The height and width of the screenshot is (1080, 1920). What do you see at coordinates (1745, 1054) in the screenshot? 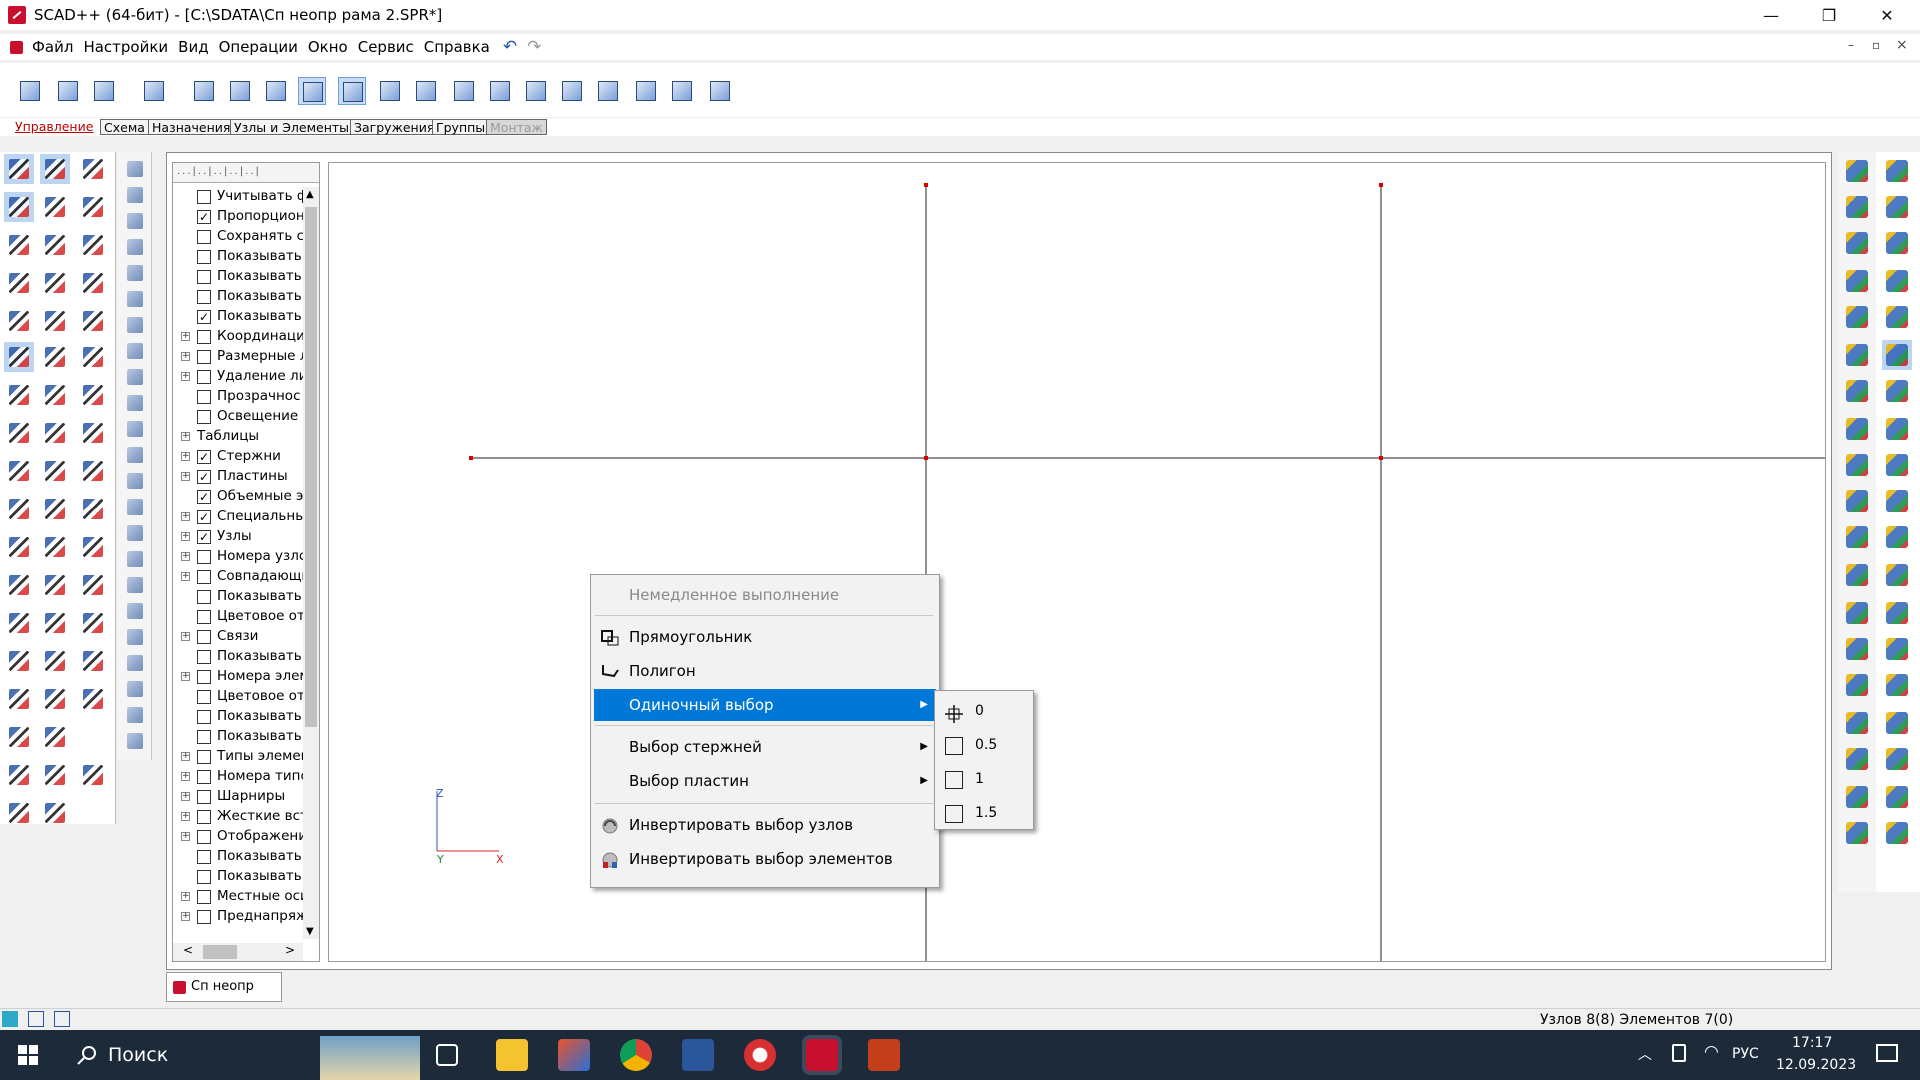
I see `language-indicator: РУС` at bounding box center [1745, 1054].